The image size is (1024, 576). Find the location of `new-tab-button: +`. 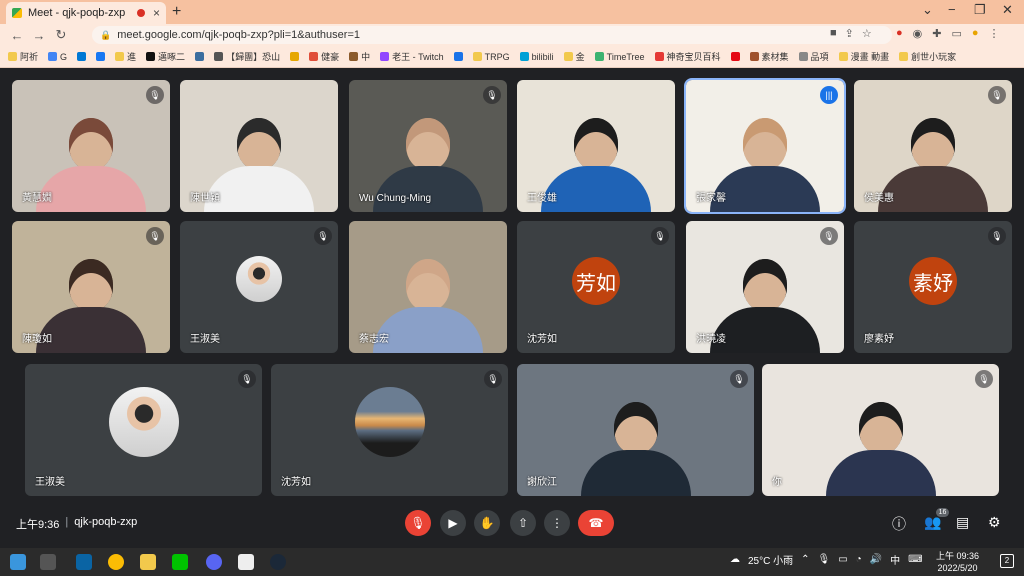

new-tab-button: + is located at coordinates (176, 12).